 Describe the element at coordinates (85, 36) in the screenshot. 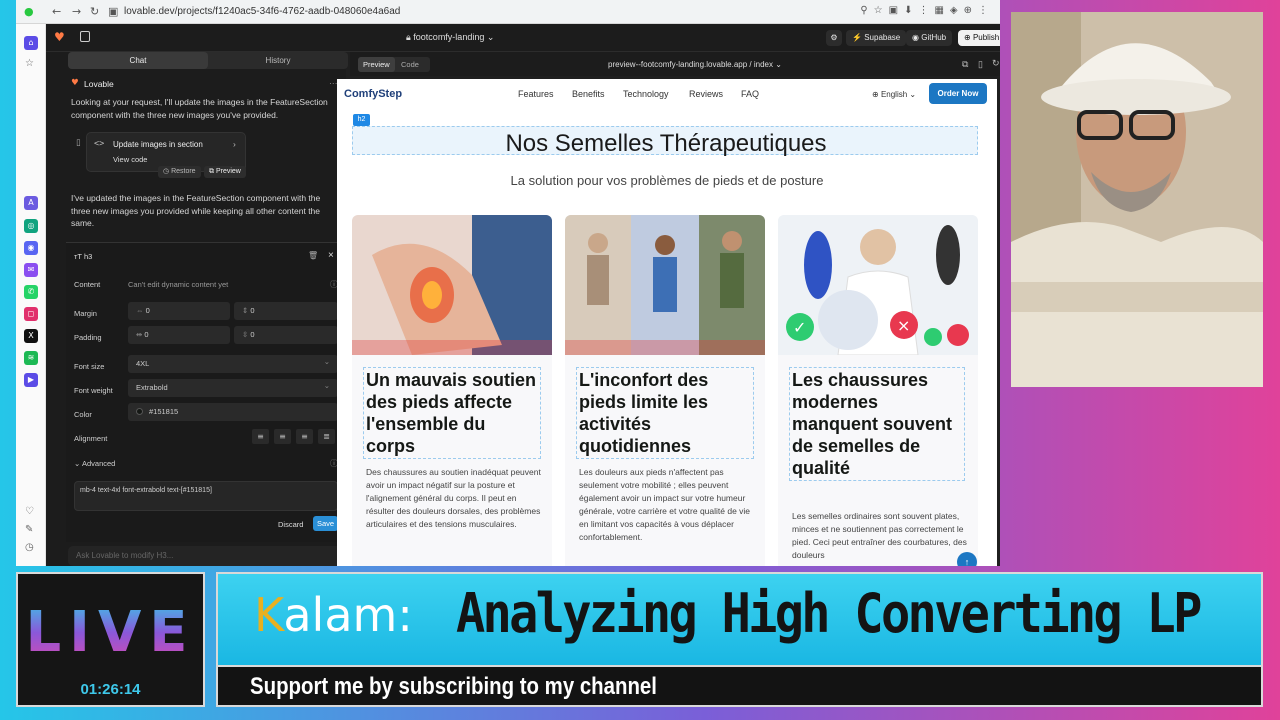

I see `sidebar-toggle-icon` at that location.